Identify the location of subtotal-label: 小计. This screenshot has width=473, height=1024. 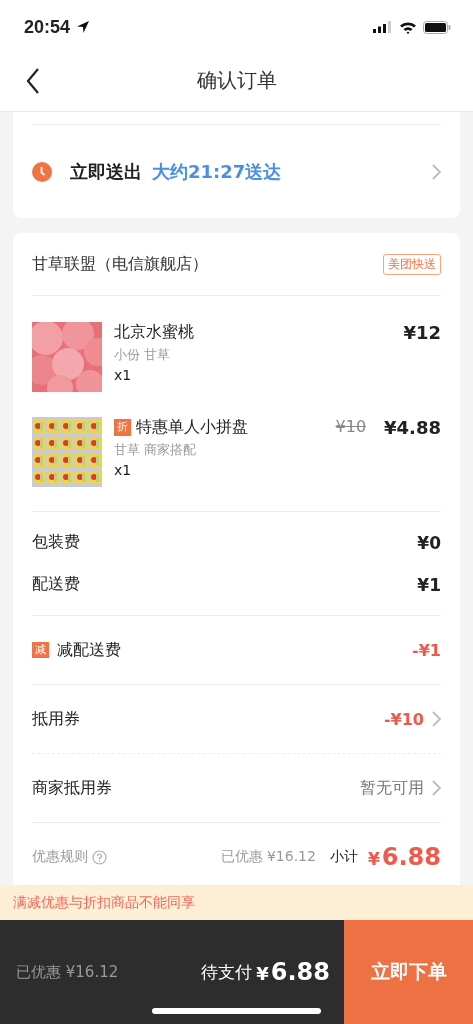
(343, 857).